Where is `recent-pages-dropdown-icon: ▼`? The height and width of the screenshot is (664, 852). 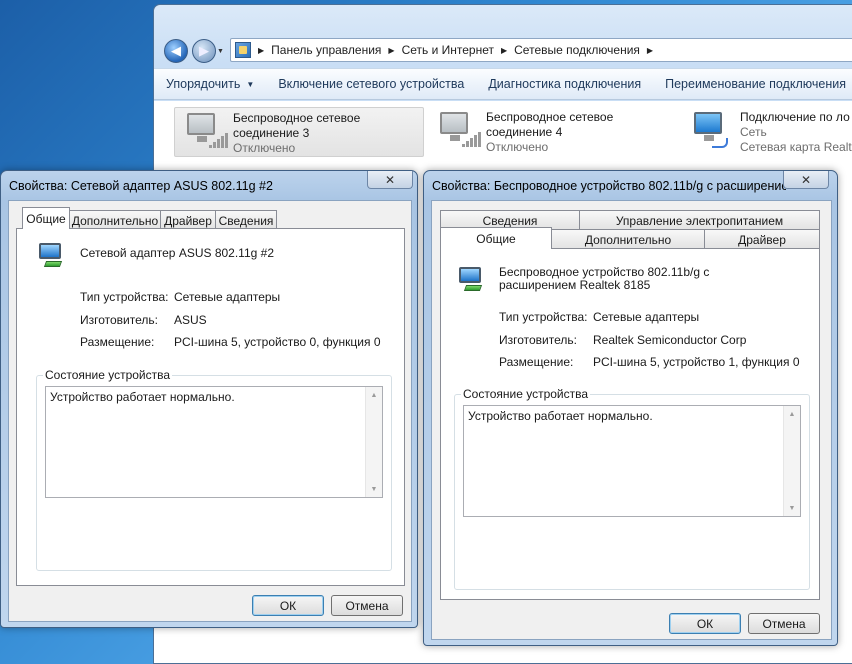
recent-pages-dropdown-icon: ▼ is located at coordinates (220, 51).